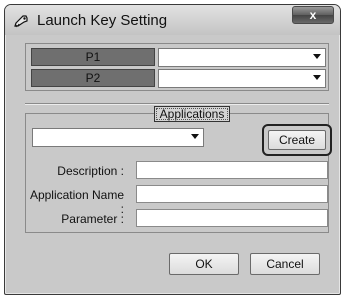 The width and height of the screenshot is (344, 298). I want to click on p1-label: P1, so click(93, 57).